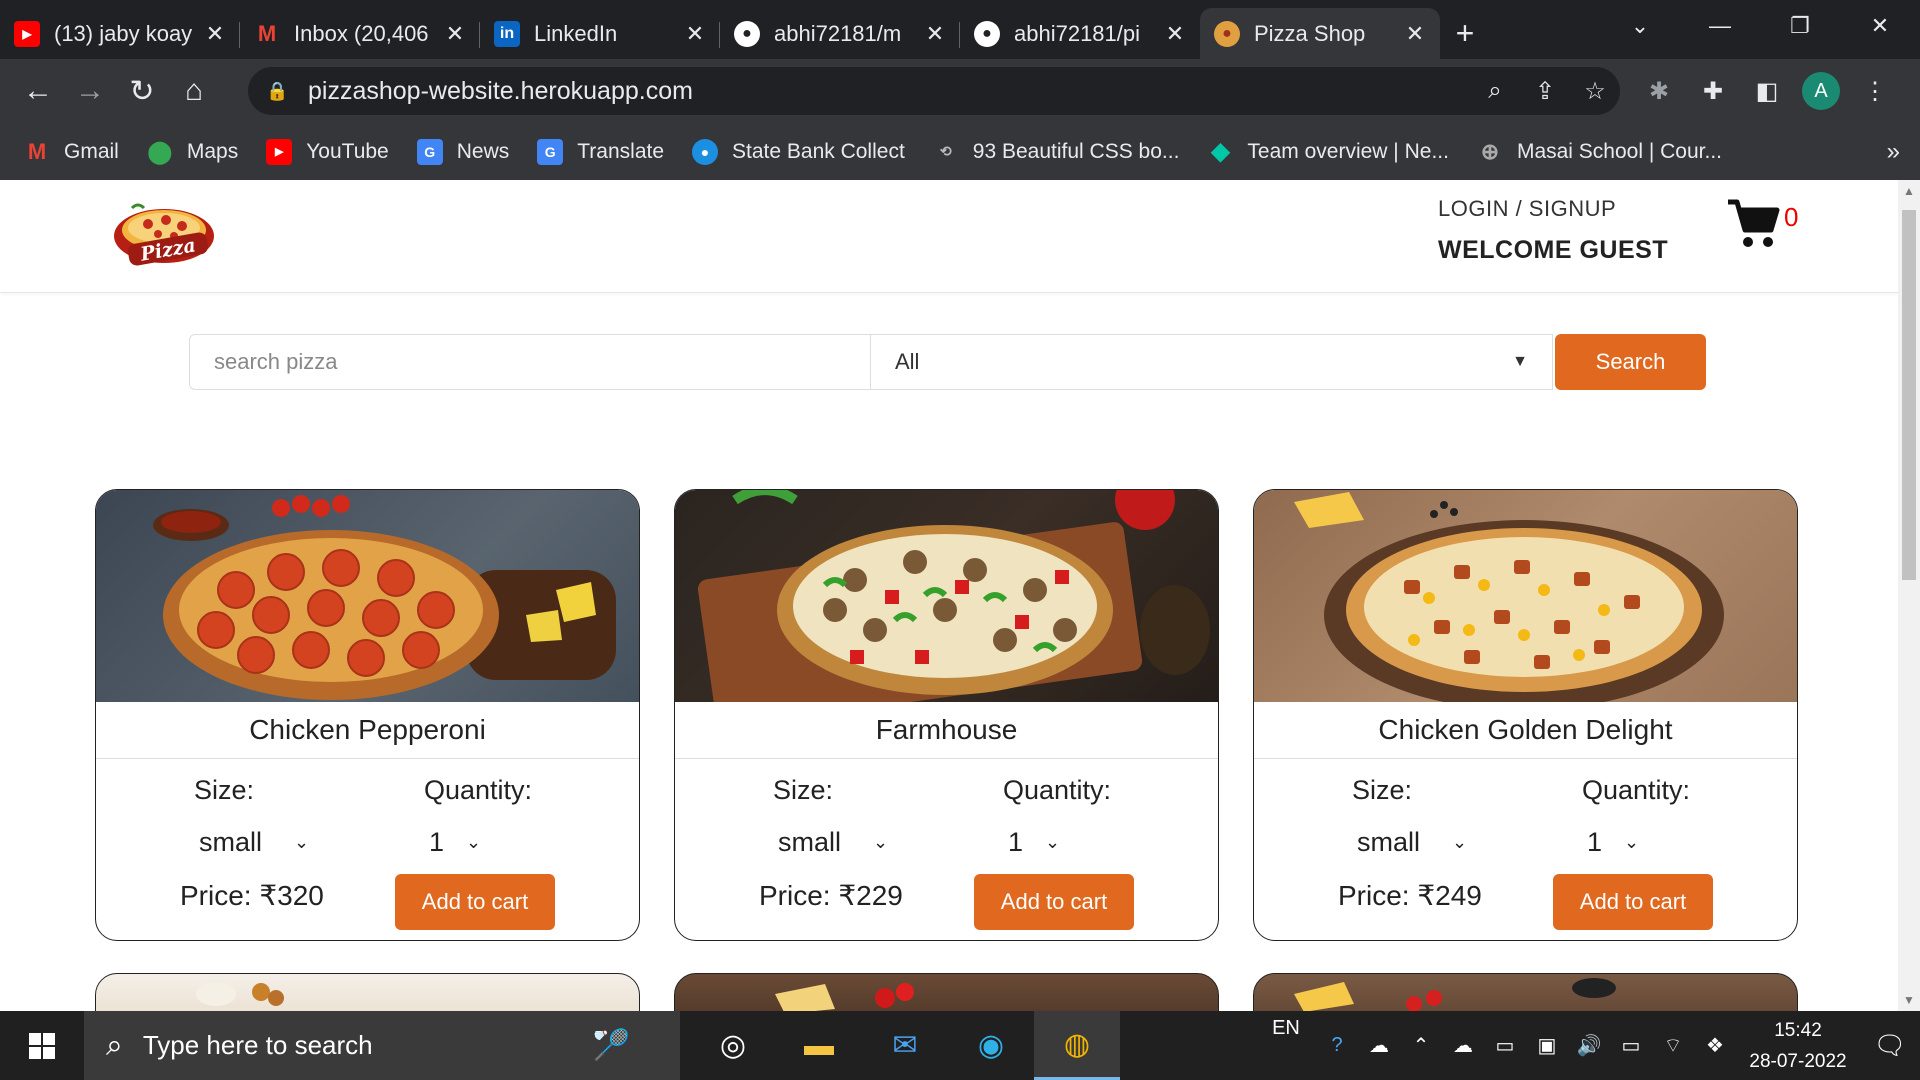 The height and width of the screenshot is (1080, 1920). What do you see at coordinates (1798, 1046) in the screenshot?
I see `clock: 15:42 28-07-2022` at bounding box center [1798, 1046].